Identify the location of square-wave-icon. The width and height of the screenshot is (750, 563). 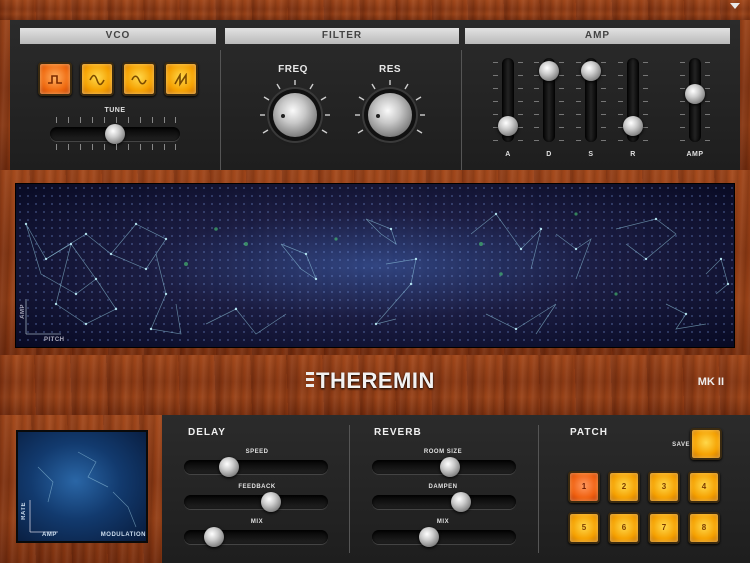
(55, 79).